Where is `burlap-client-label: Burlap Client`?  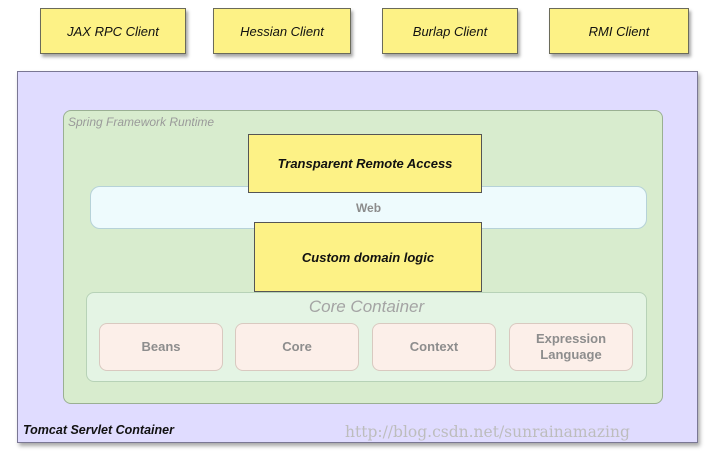 burlap-client-label: Burlap Client is located at coordinates (450, 31).